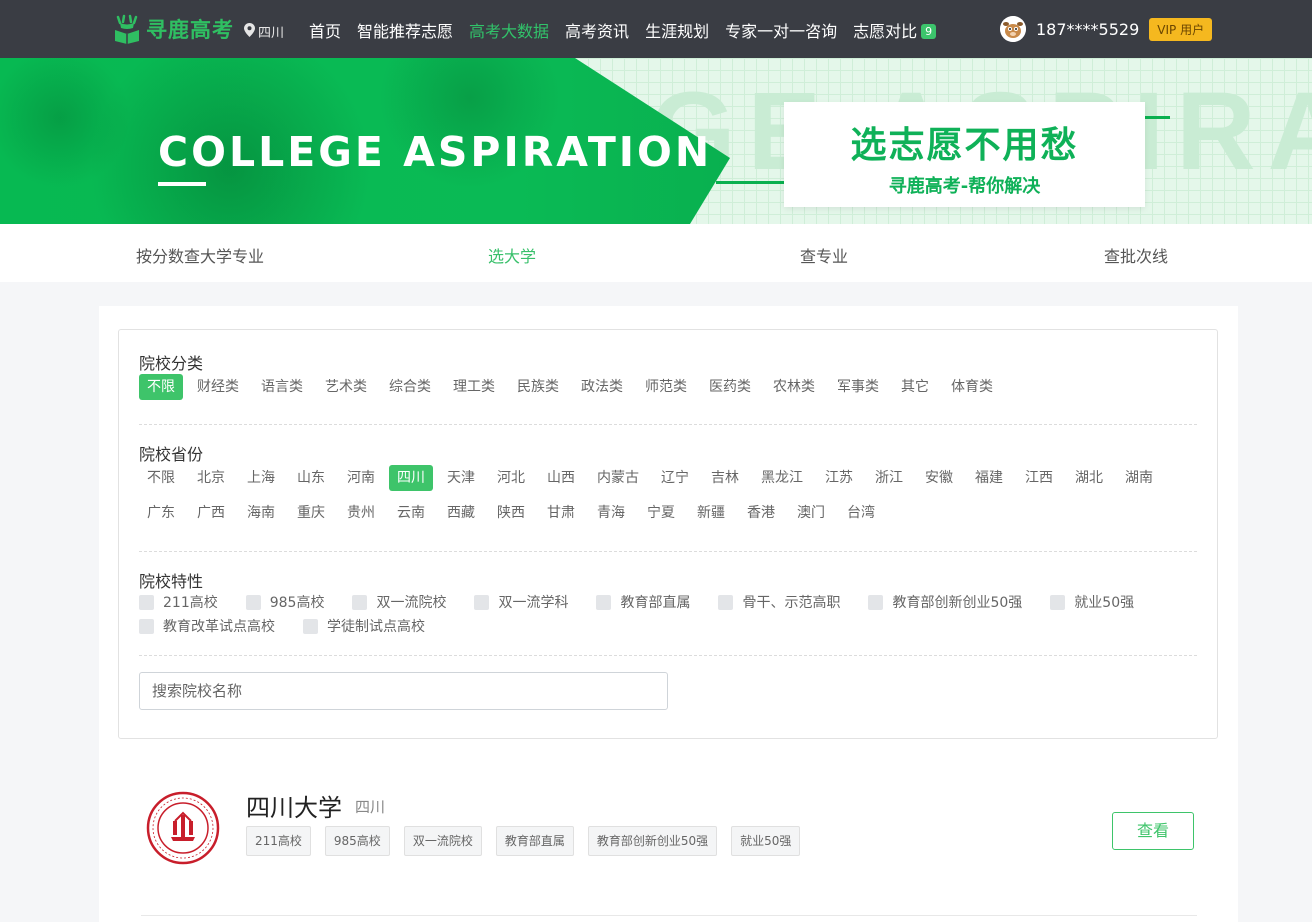  I want to click on province-option: 吉林, so click(725, 478).